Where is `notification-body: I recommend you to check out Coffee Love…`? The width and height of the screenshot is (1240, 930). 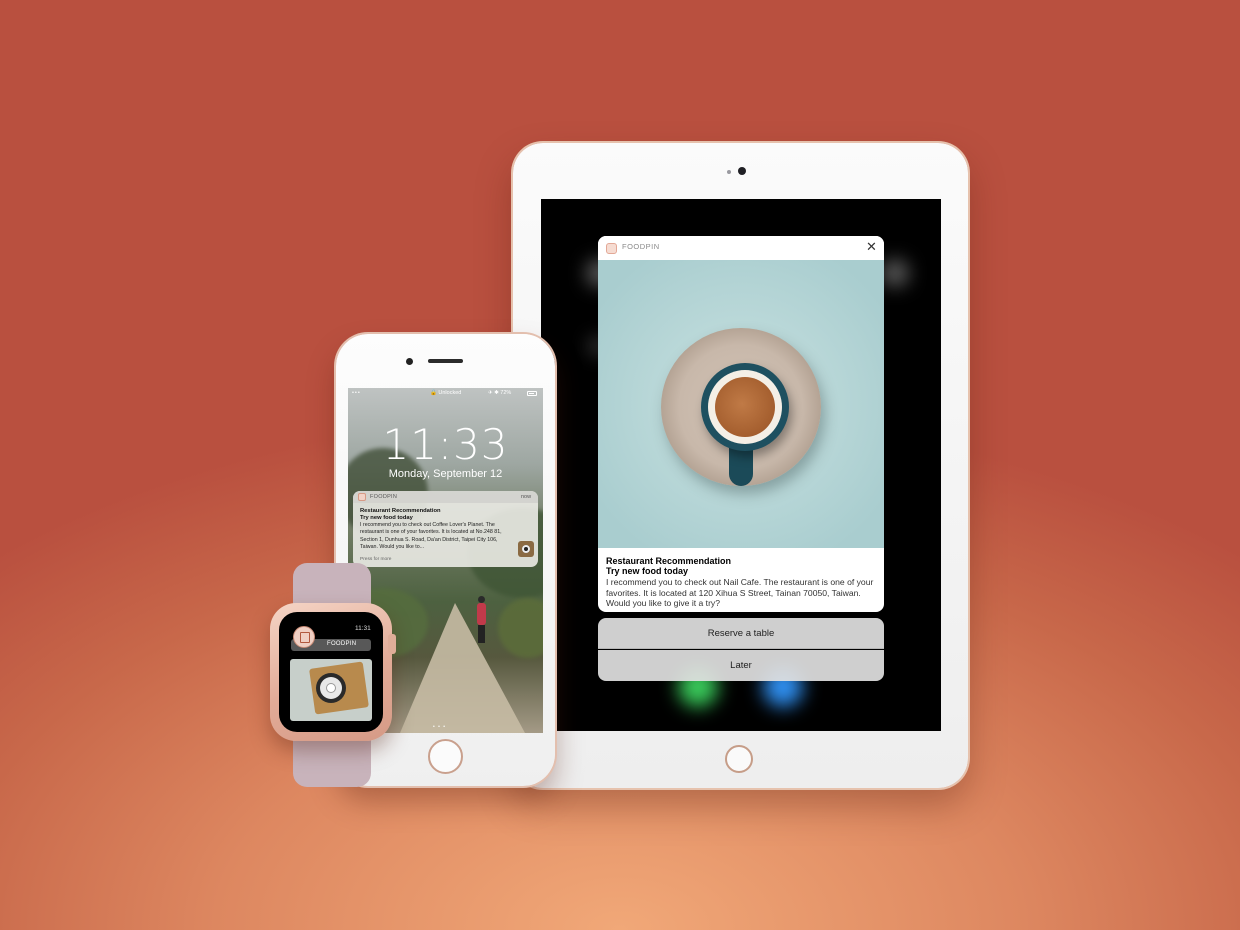
notification-body: I recommend you to check out Coffee Love… is located at coordinates (431, 536).